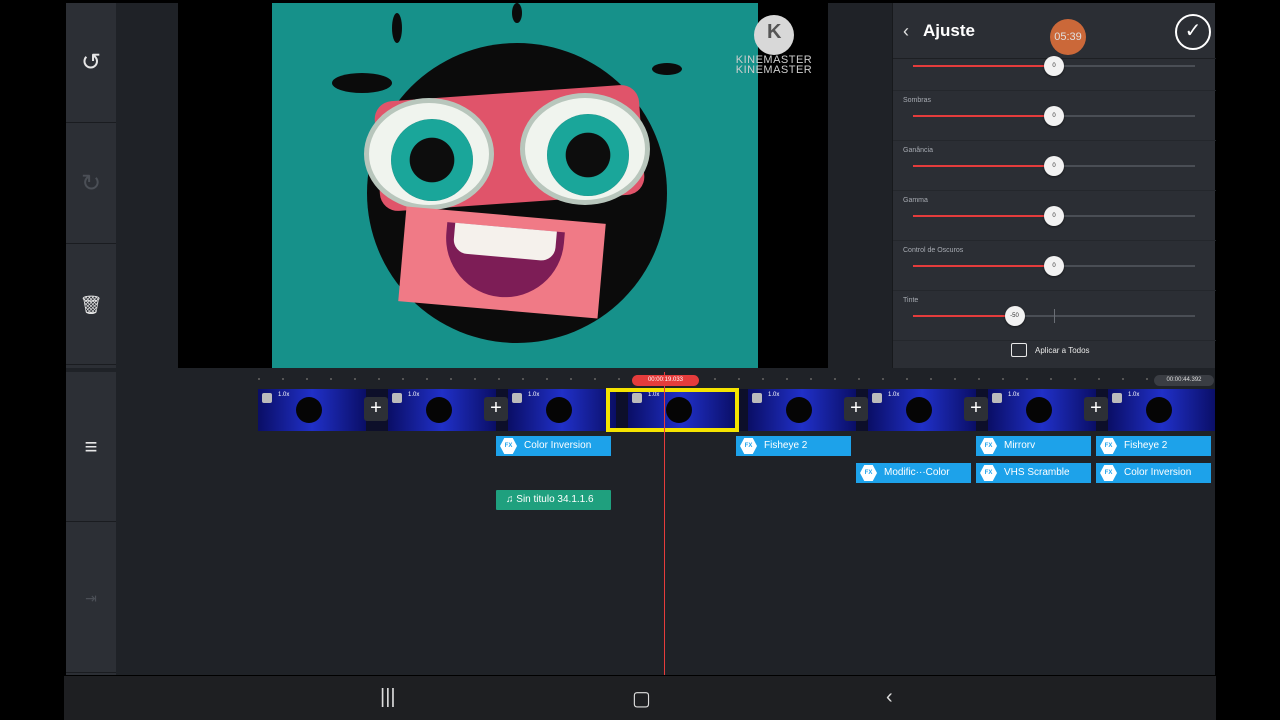 The image size is (1280, 720). Describe the element at coordinates (91, 63) in the screenshot. I see `undo-button: ↺` at that location.